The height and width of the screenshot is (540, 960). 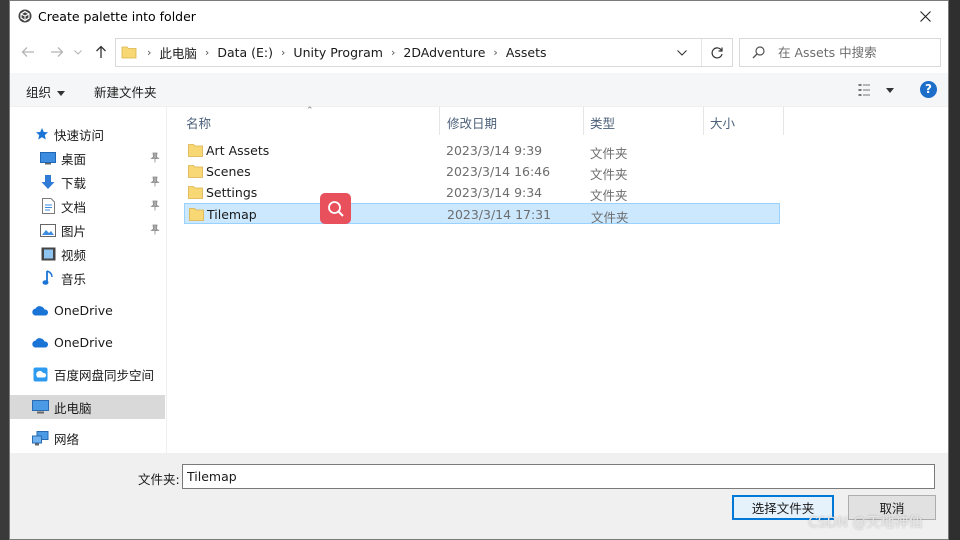 I want to click on breadcrumb-item: 2DAdventure, so click(x=444, y=52).